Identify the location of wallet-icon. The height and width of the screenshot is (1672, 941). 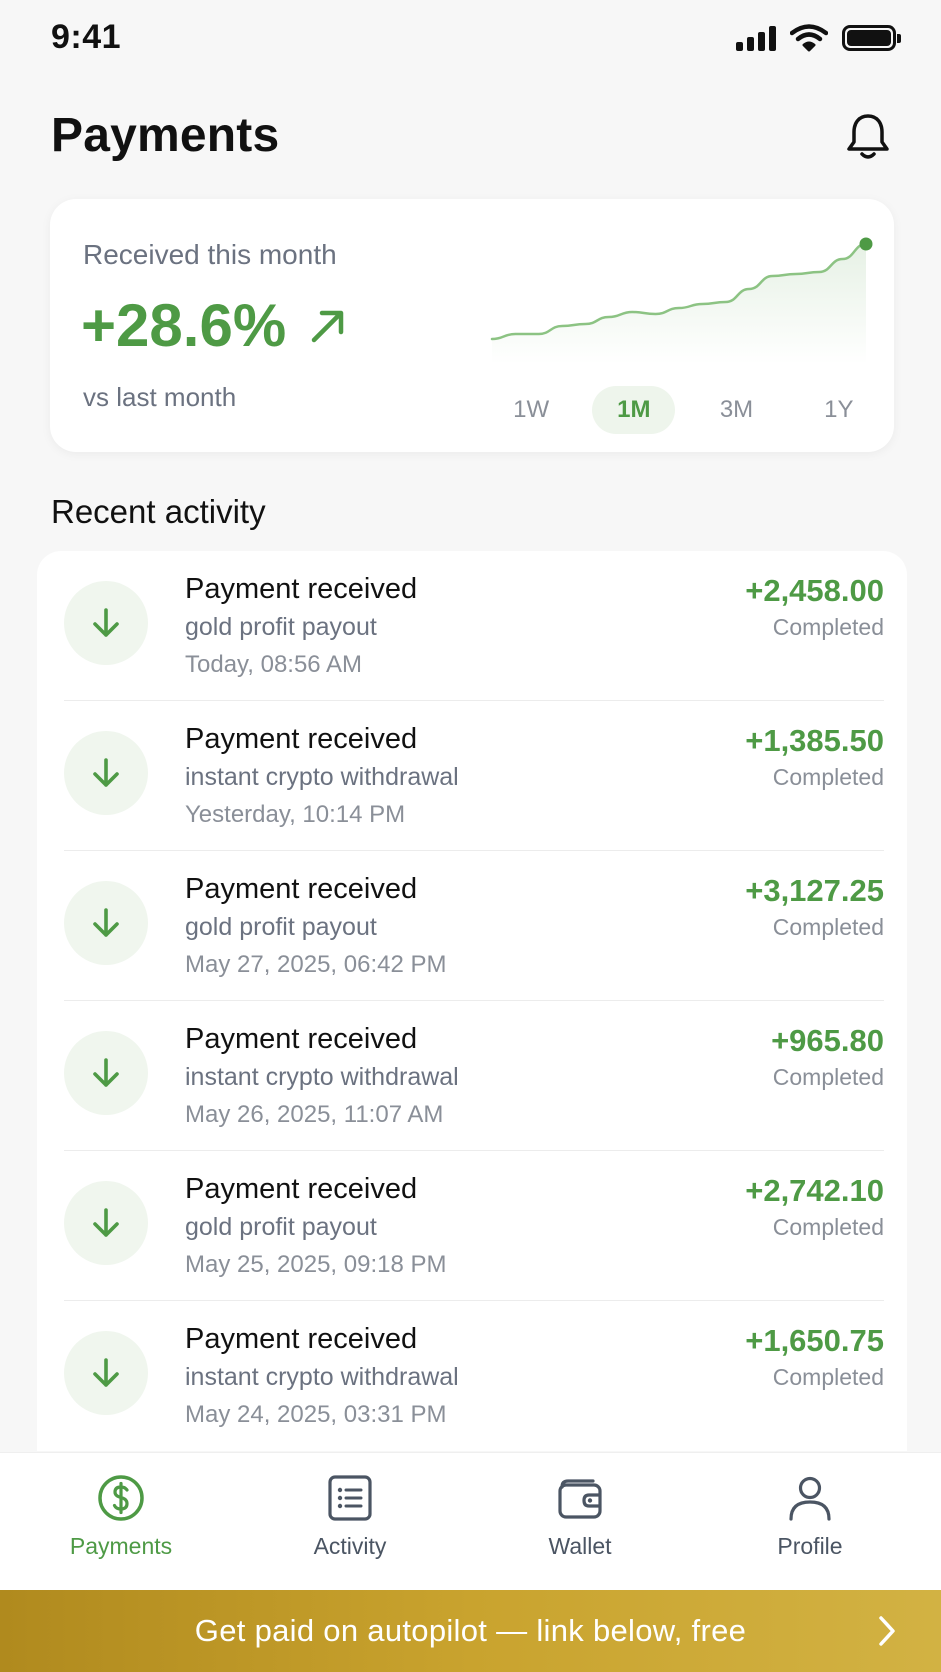
(580, 1499).